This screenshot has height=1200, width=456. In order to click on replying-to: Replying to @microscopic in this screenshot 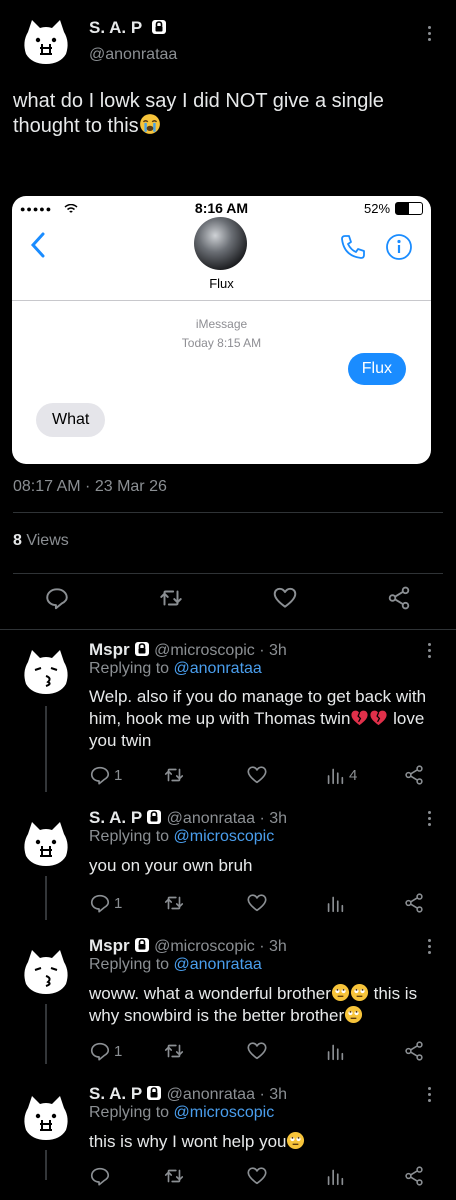, I will do `click(181, 837)`.